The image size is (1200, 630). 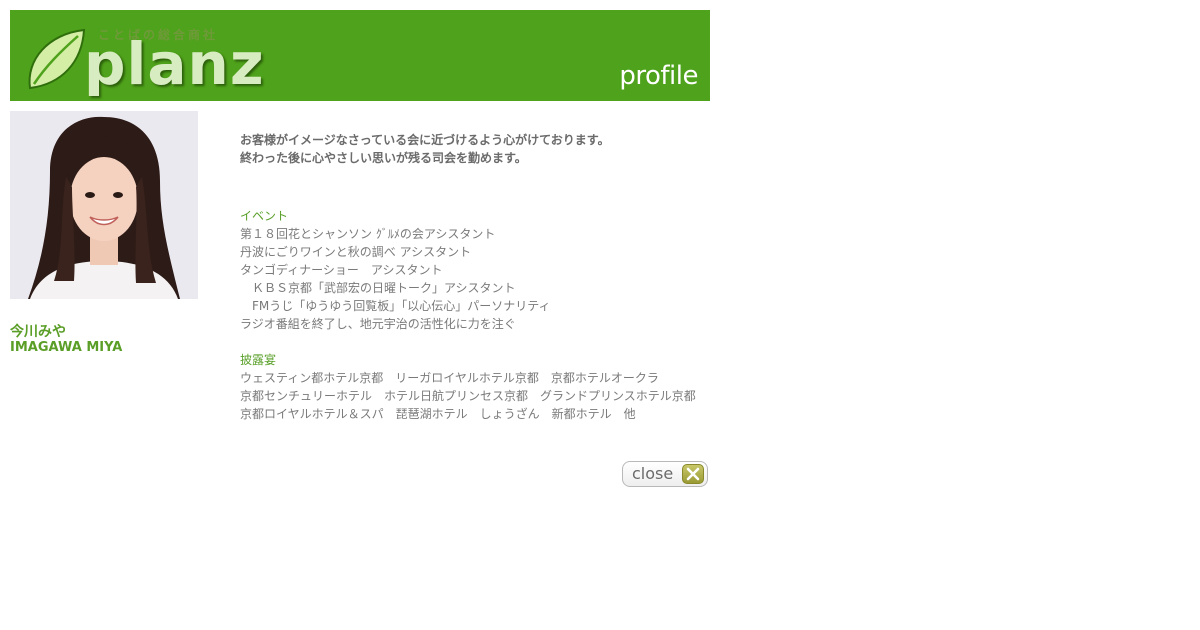 I want to click on portrait-photo-icon, so click(x=104, y=205).